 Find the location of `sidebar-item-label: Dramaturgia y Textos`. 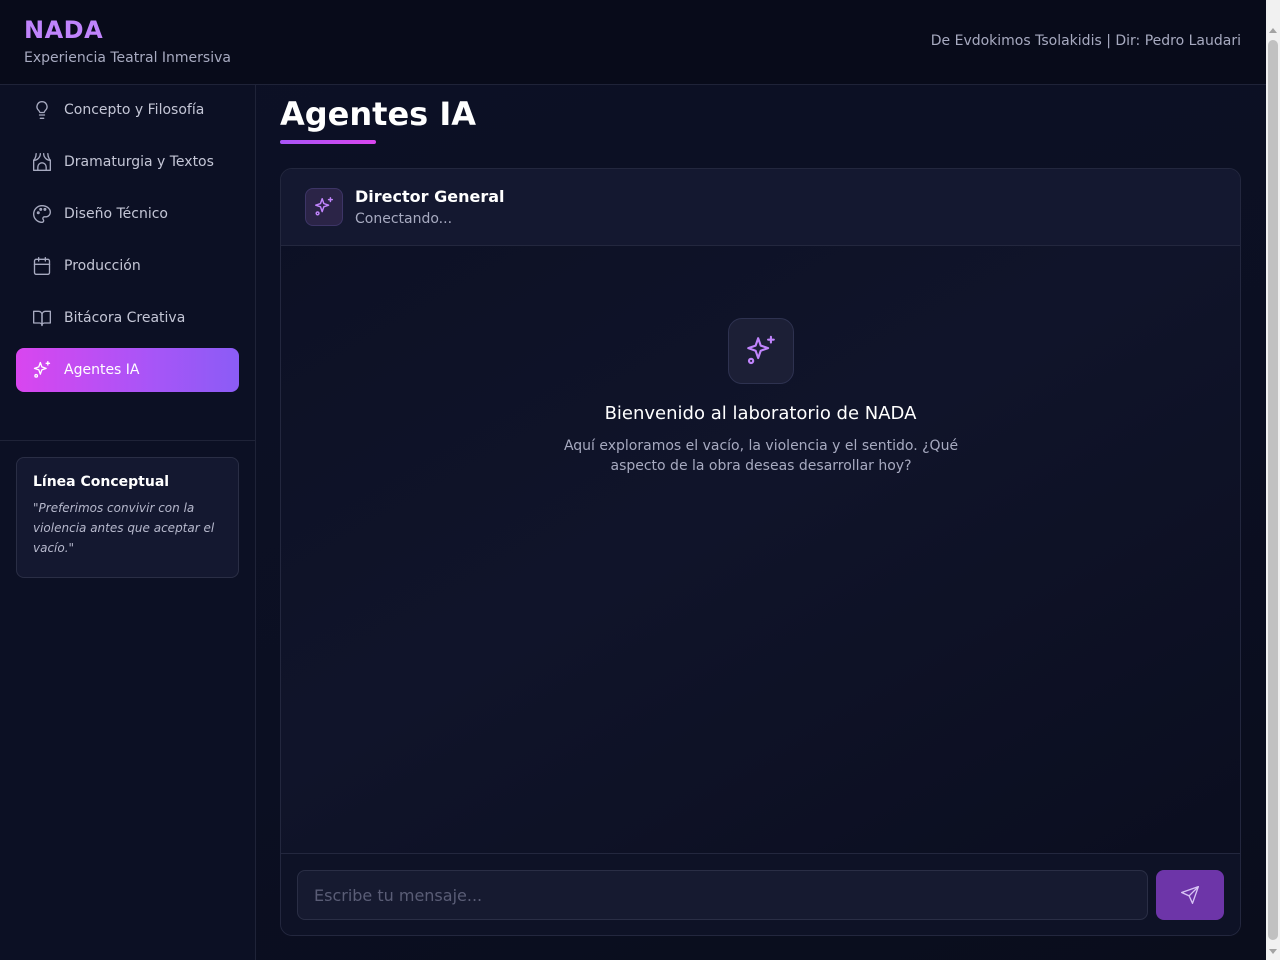

sidebar-item-label: Dramaturgia y Textos is located at coordinates (139, 162).